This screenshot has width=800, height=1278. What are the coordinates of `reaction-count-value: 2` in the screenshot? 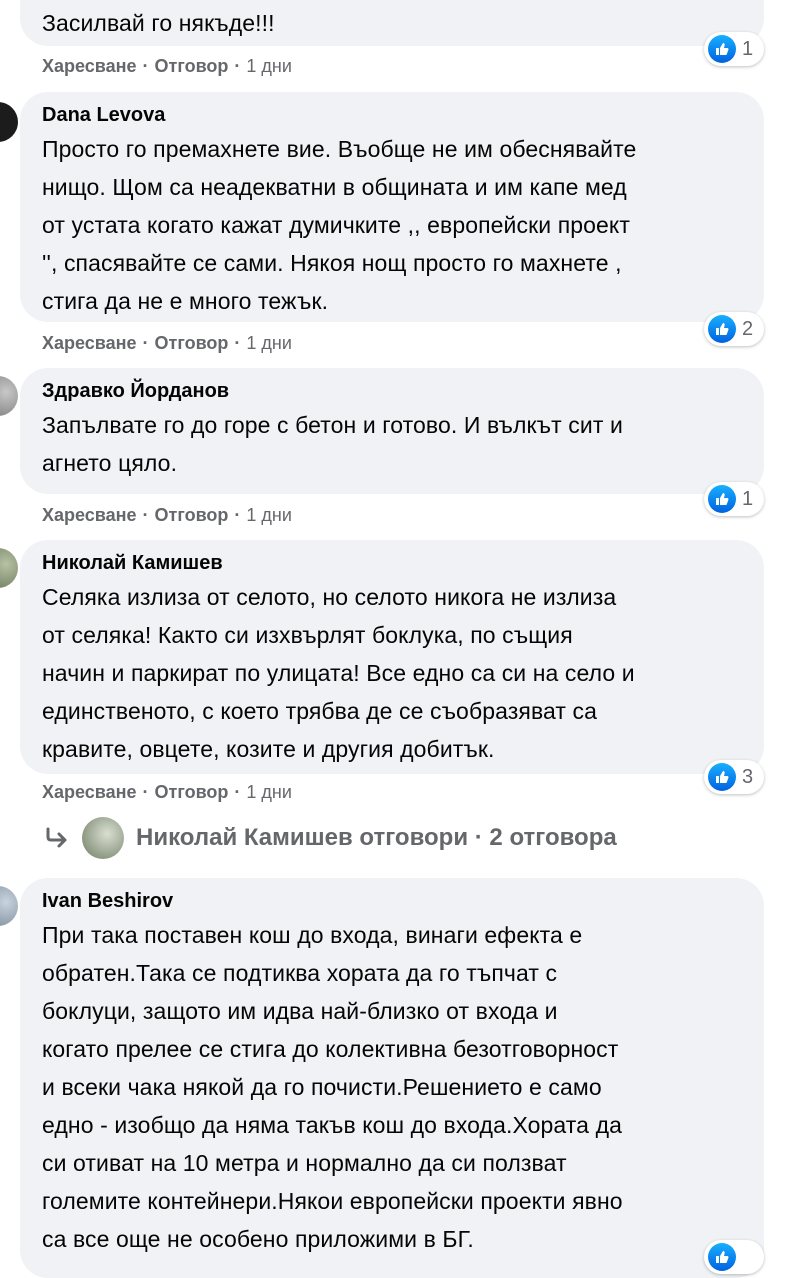 It's located at (748, 328).